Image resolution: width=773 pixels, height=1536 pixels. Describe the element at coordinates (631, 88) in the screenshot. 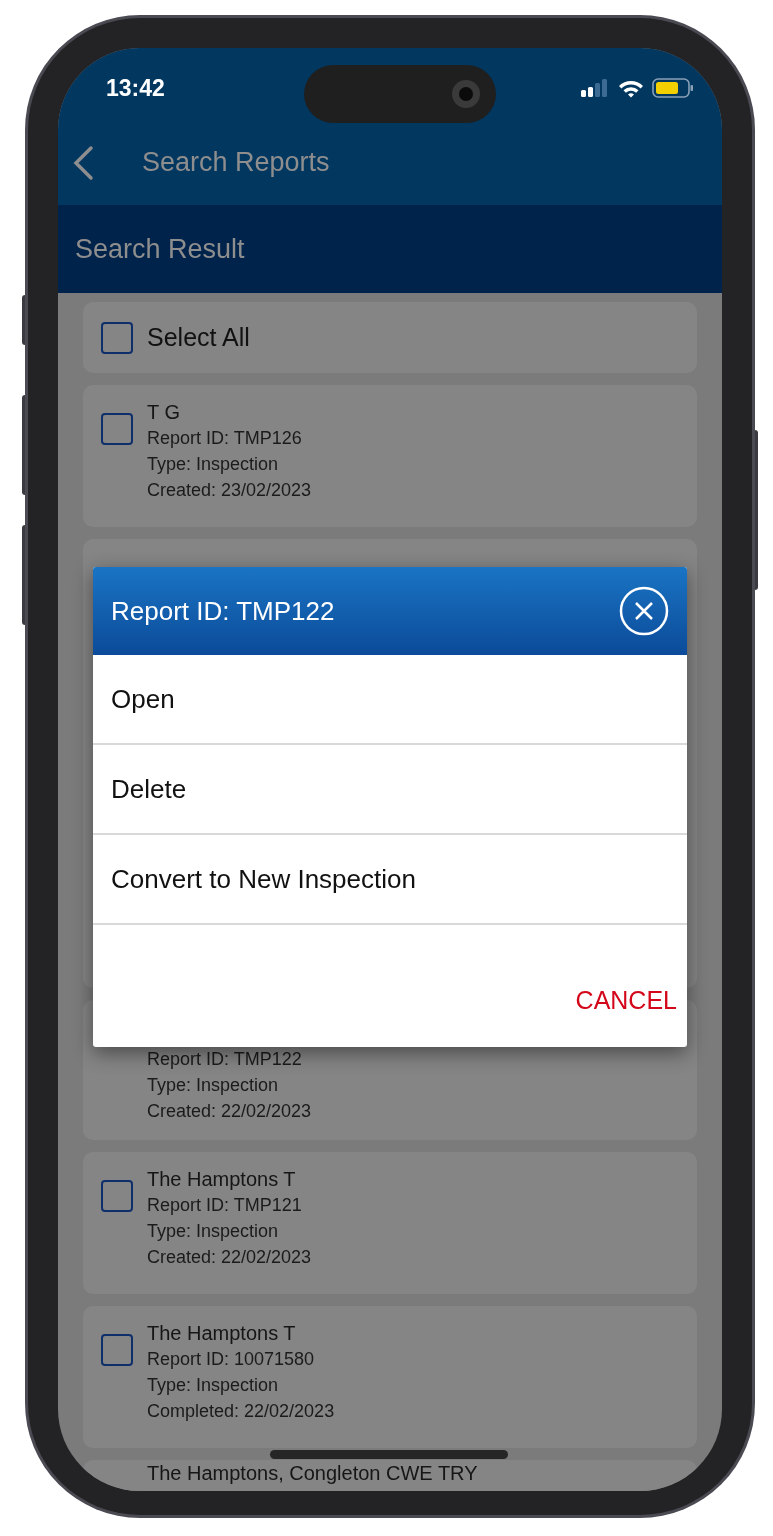

I see `wifi-icon` at that location.